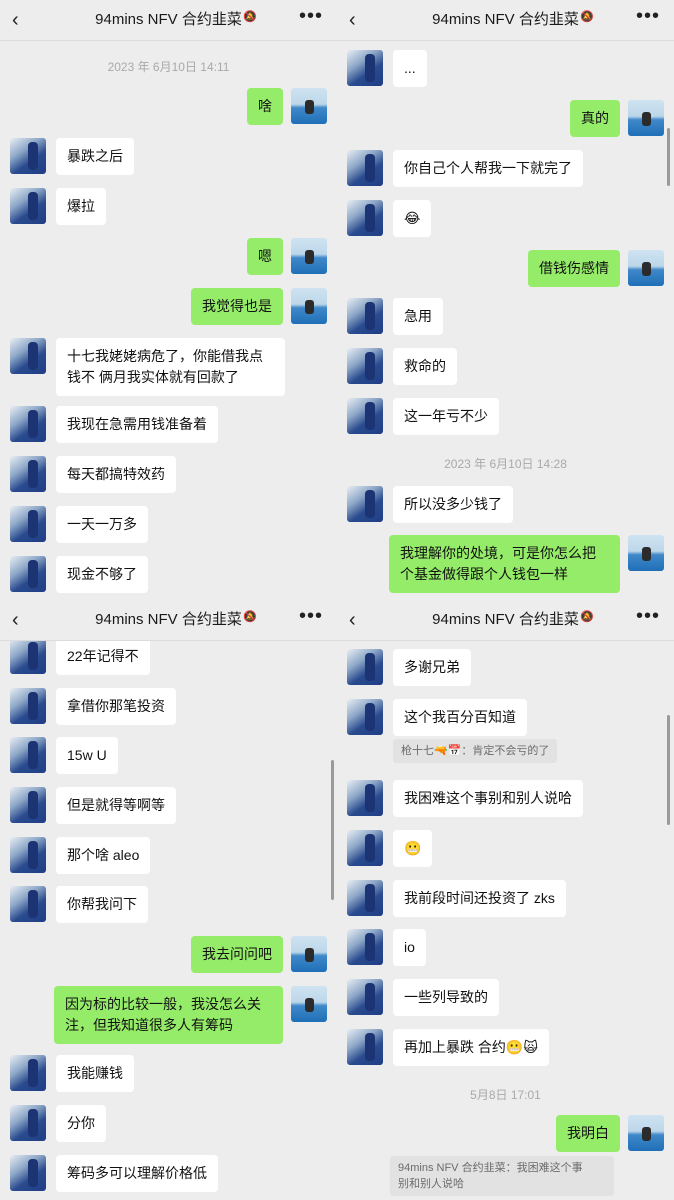 The width and height of the screenshot is (674, 1200). Describe the element at coordinates (446, 416) in the screenshot. I see `message-bubble-received: 这一年亏不少` at that location.